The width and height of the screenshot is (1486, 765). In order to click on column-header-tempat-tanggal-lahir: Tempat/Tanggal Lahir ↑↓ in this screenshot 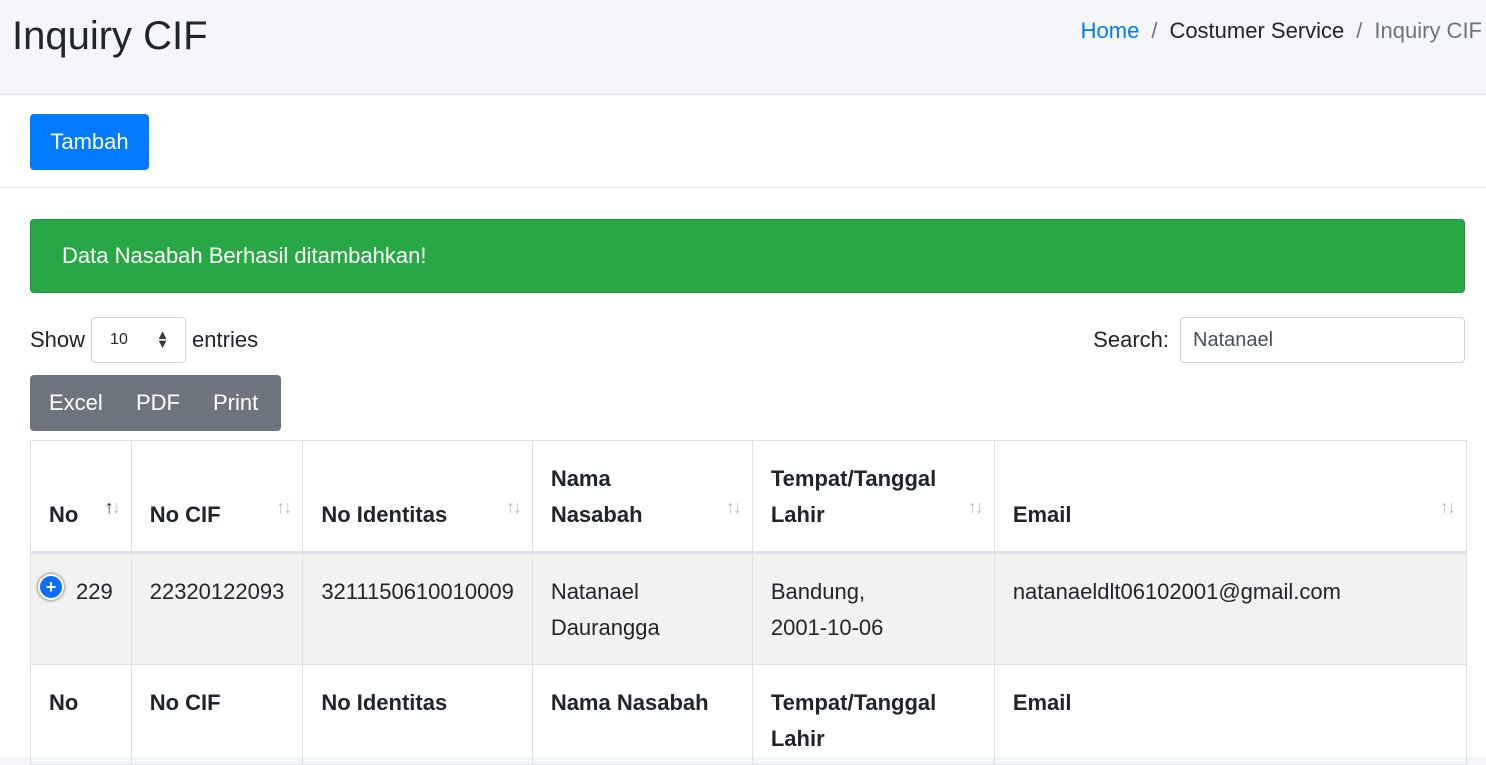, I will do `click(873, 497)`.